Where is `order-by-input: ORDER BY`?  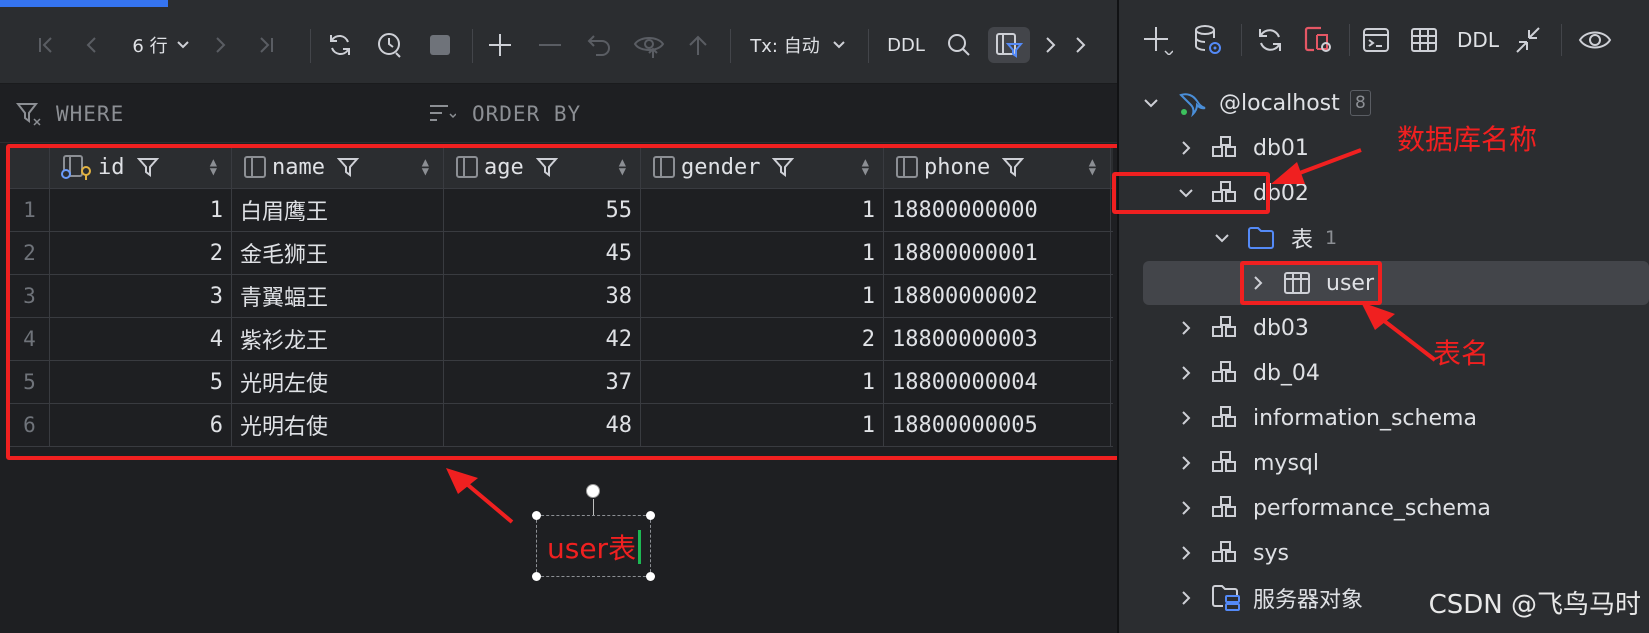
order-by-input: ORDER BY is located at coordinates (526, 114).